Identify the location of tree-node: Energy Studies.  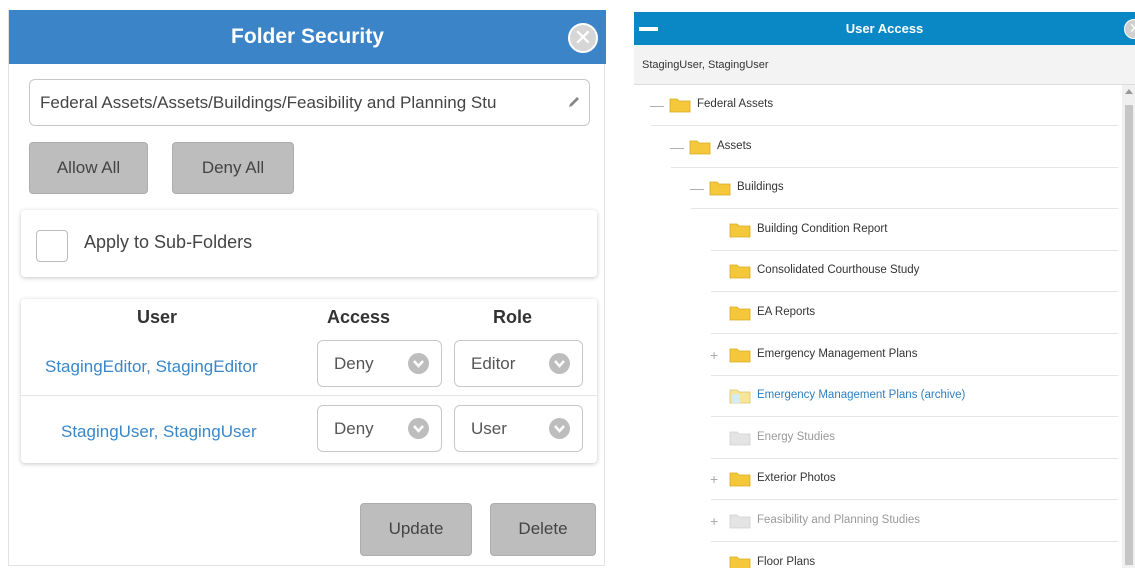
(914, 438).